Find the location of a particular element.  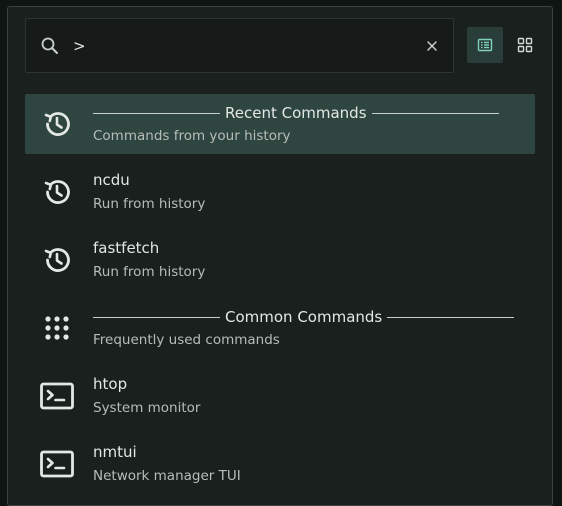

list-view-icon is located at coordinates (485, 45).